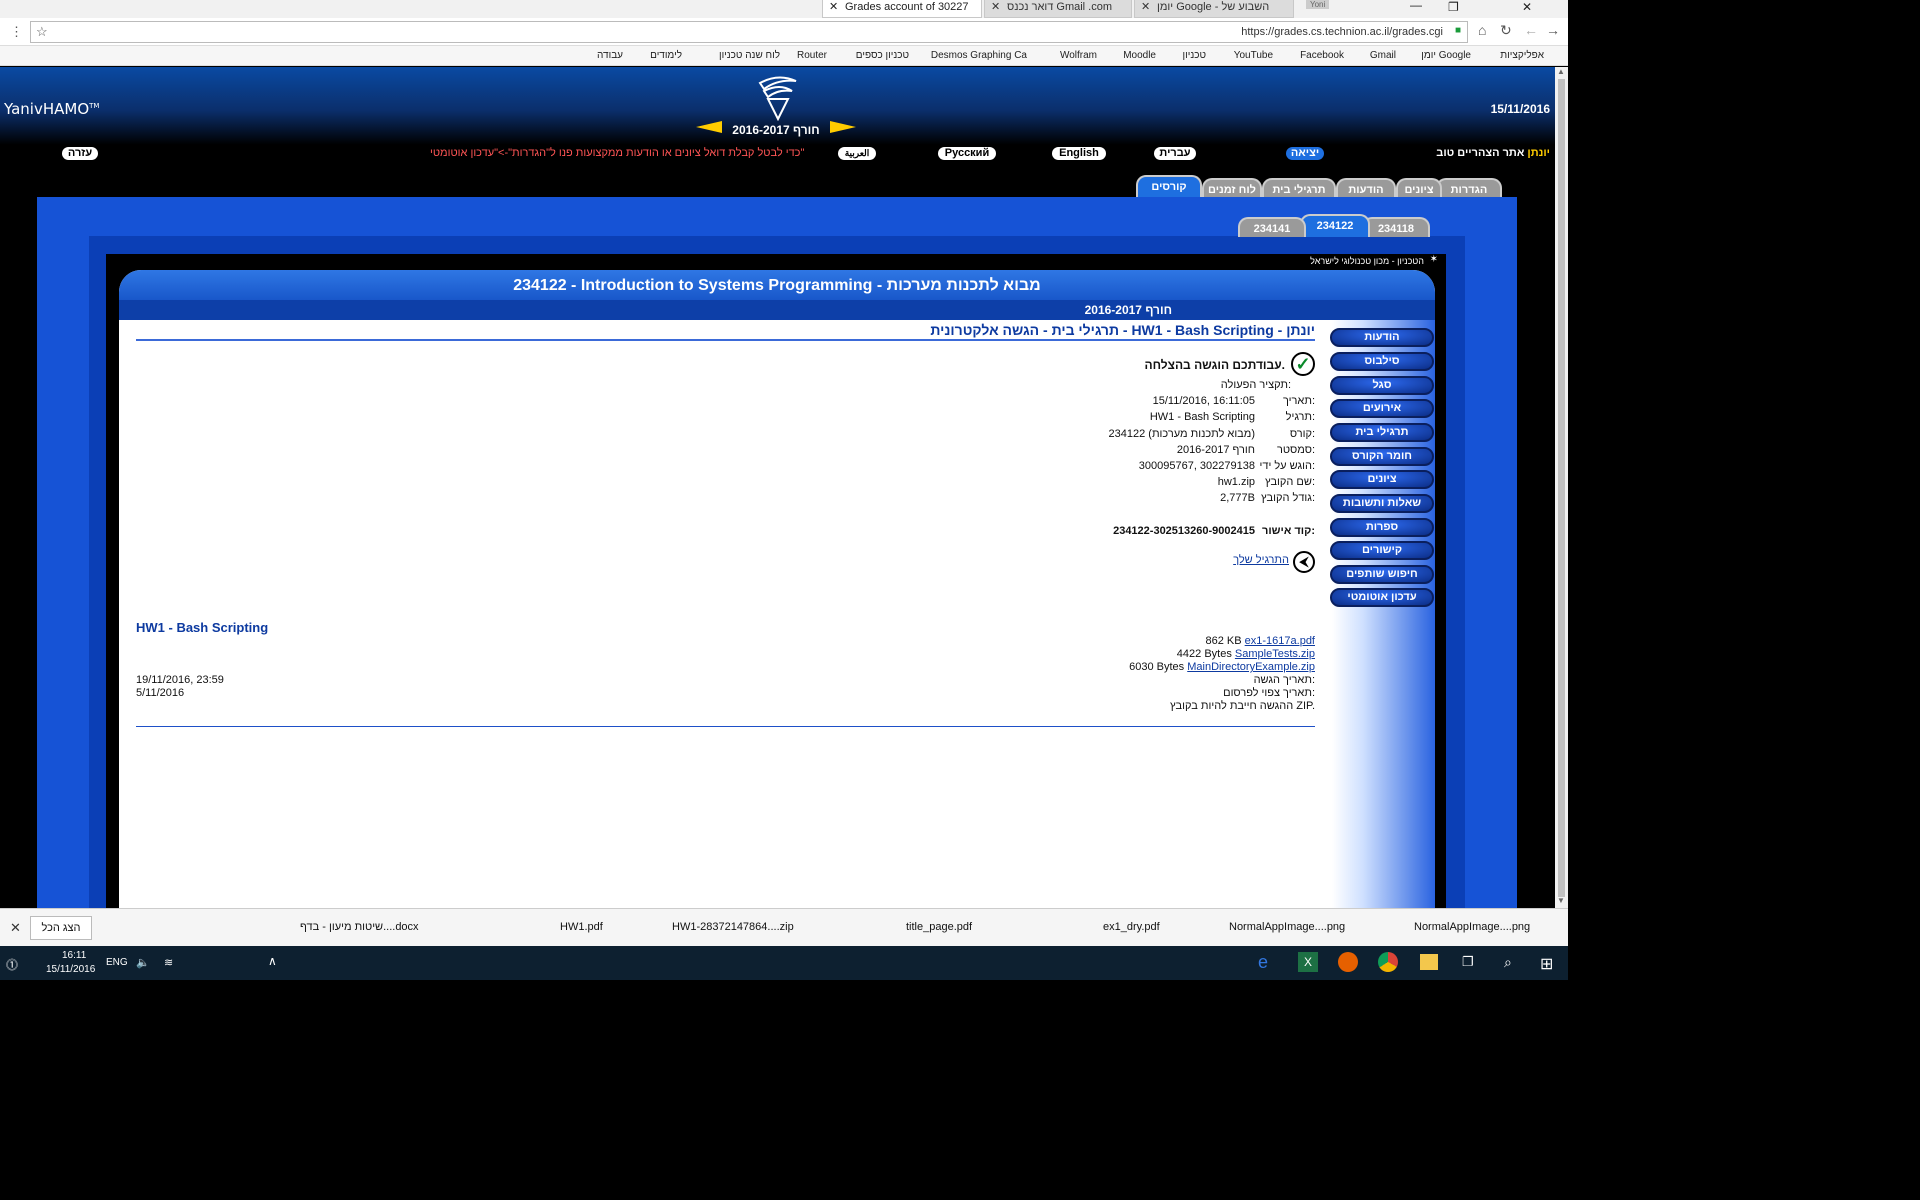 The height and width of the screenshot is (1200, 1920). Describe the element at coordinates (143, 962) in the screenshot. I see `volume-icon: 🔈` at that location.